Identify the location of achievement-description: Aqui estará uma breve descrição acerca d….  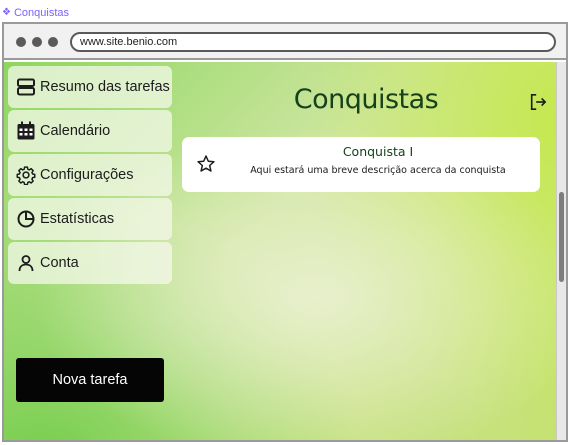
(378, 170).